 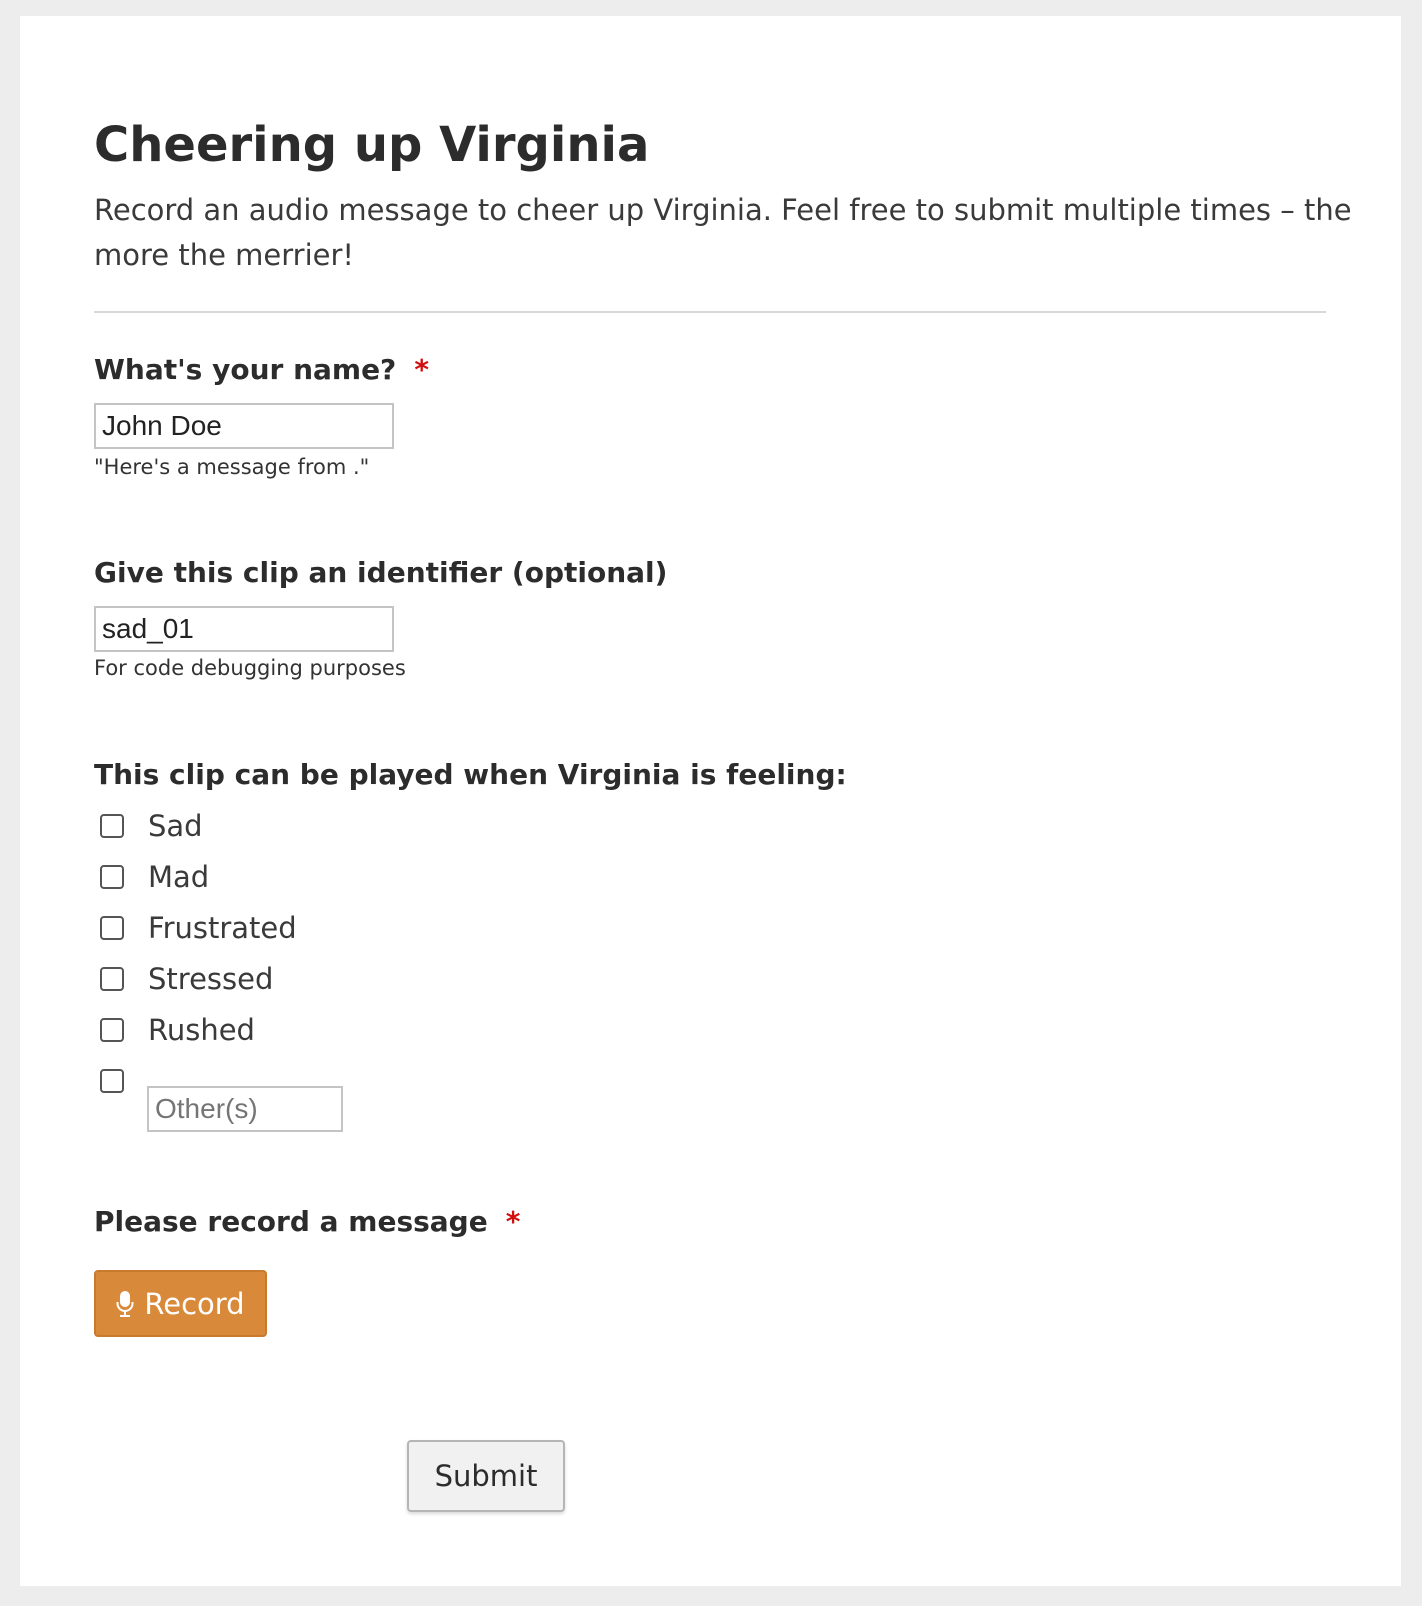 I want to click on feeling-option-label: Stressed, so click(x=211, y=979).